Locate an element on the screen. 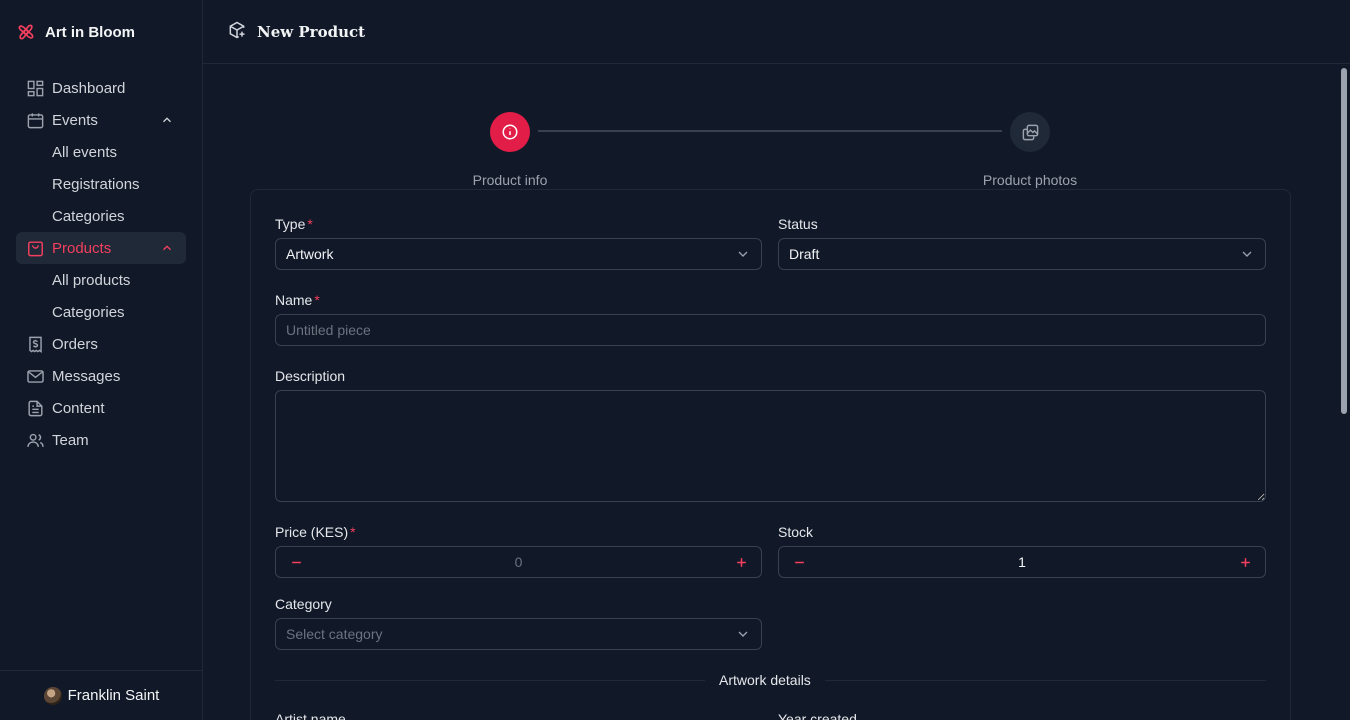  sidebar-item-label: Team is located at coordinates (70, 440).